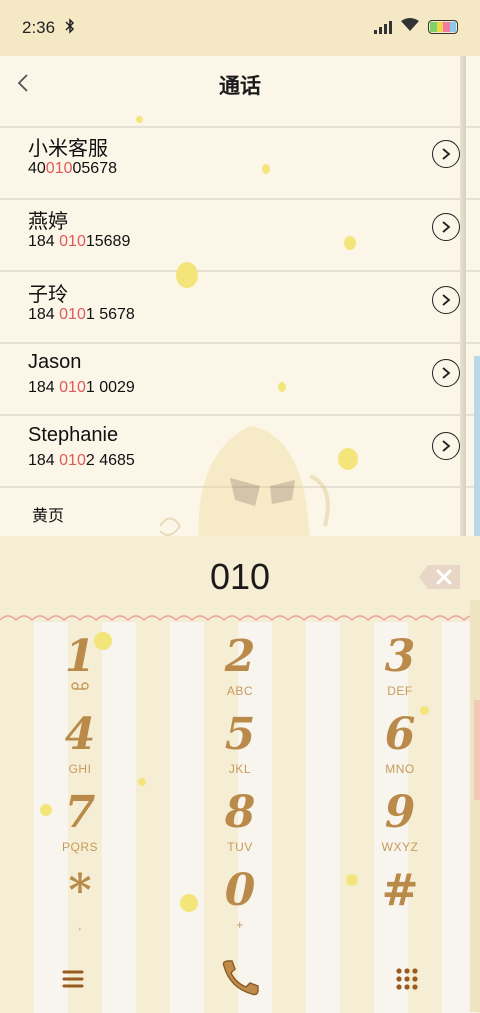  What do you see at coordinates (80, 686) in the screenshot?
I see `voicemail-icon` at bounding box center [80, 686].